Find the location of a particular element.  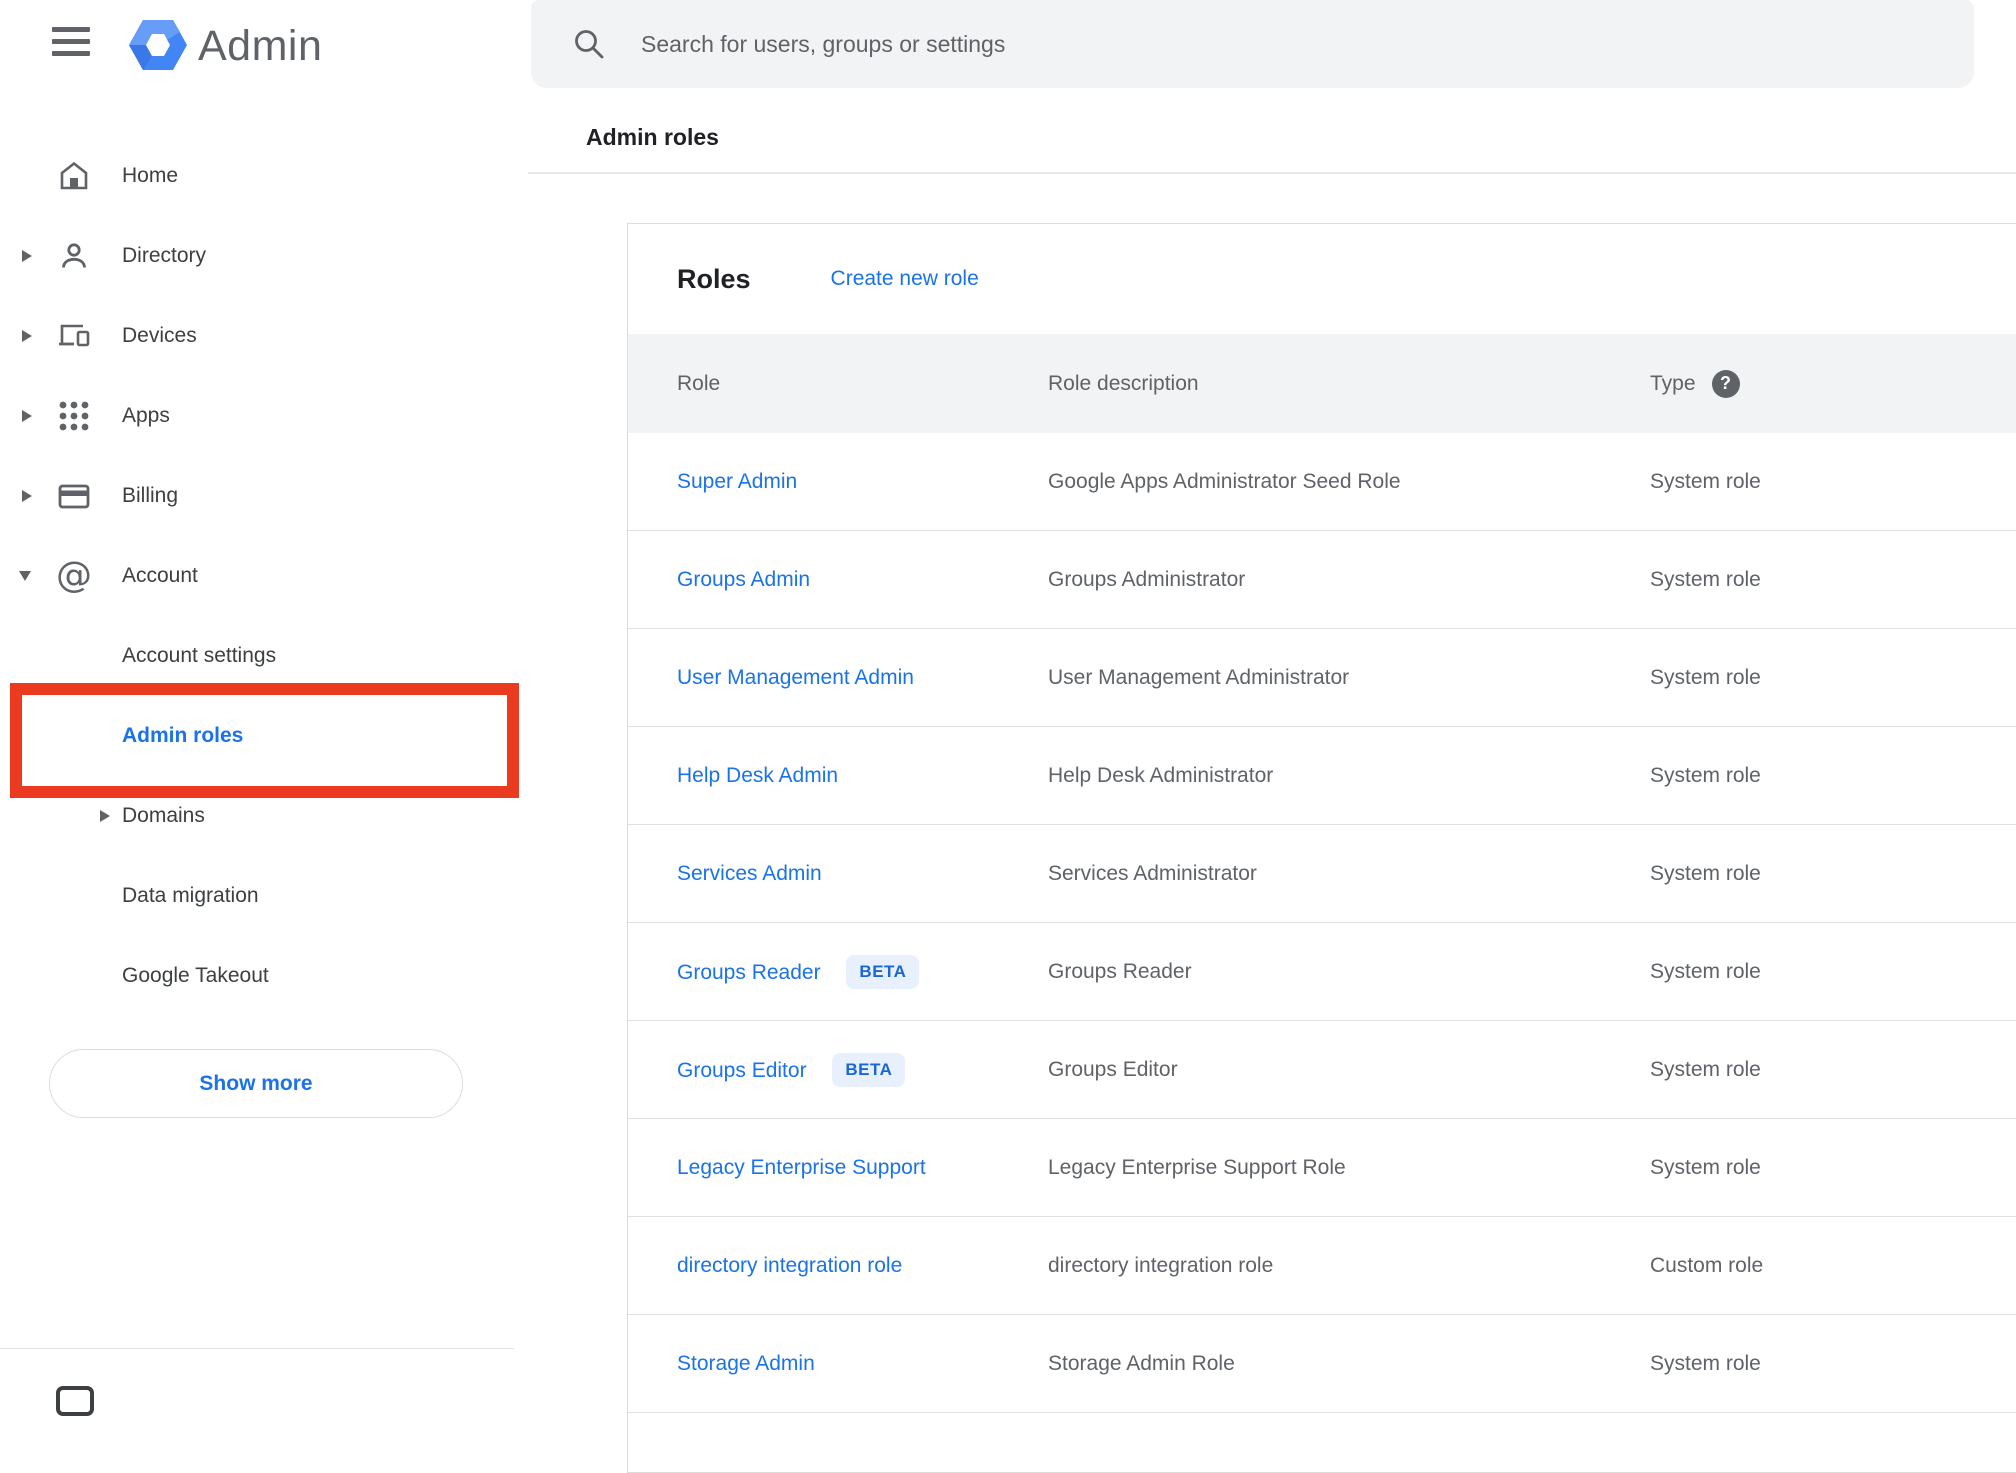

column-header-type: Type ? is located at coordinates (1833, 383).